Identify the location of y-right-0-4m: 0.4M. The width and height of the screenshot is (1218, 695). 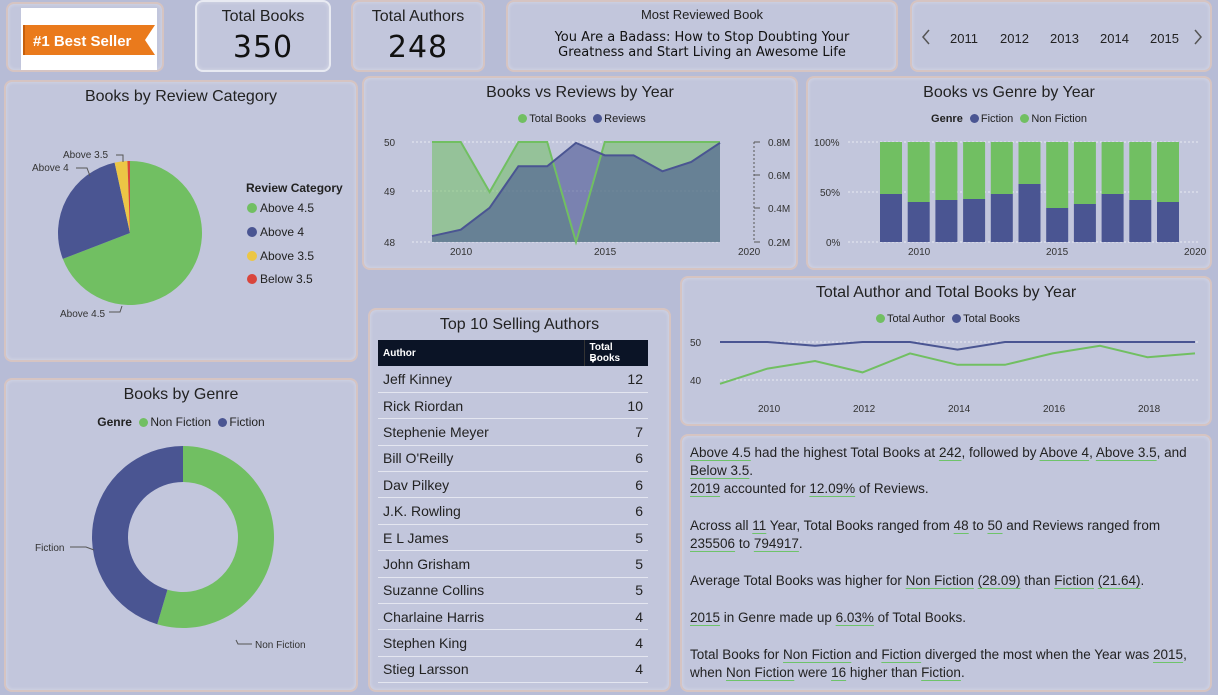
(779, 209).